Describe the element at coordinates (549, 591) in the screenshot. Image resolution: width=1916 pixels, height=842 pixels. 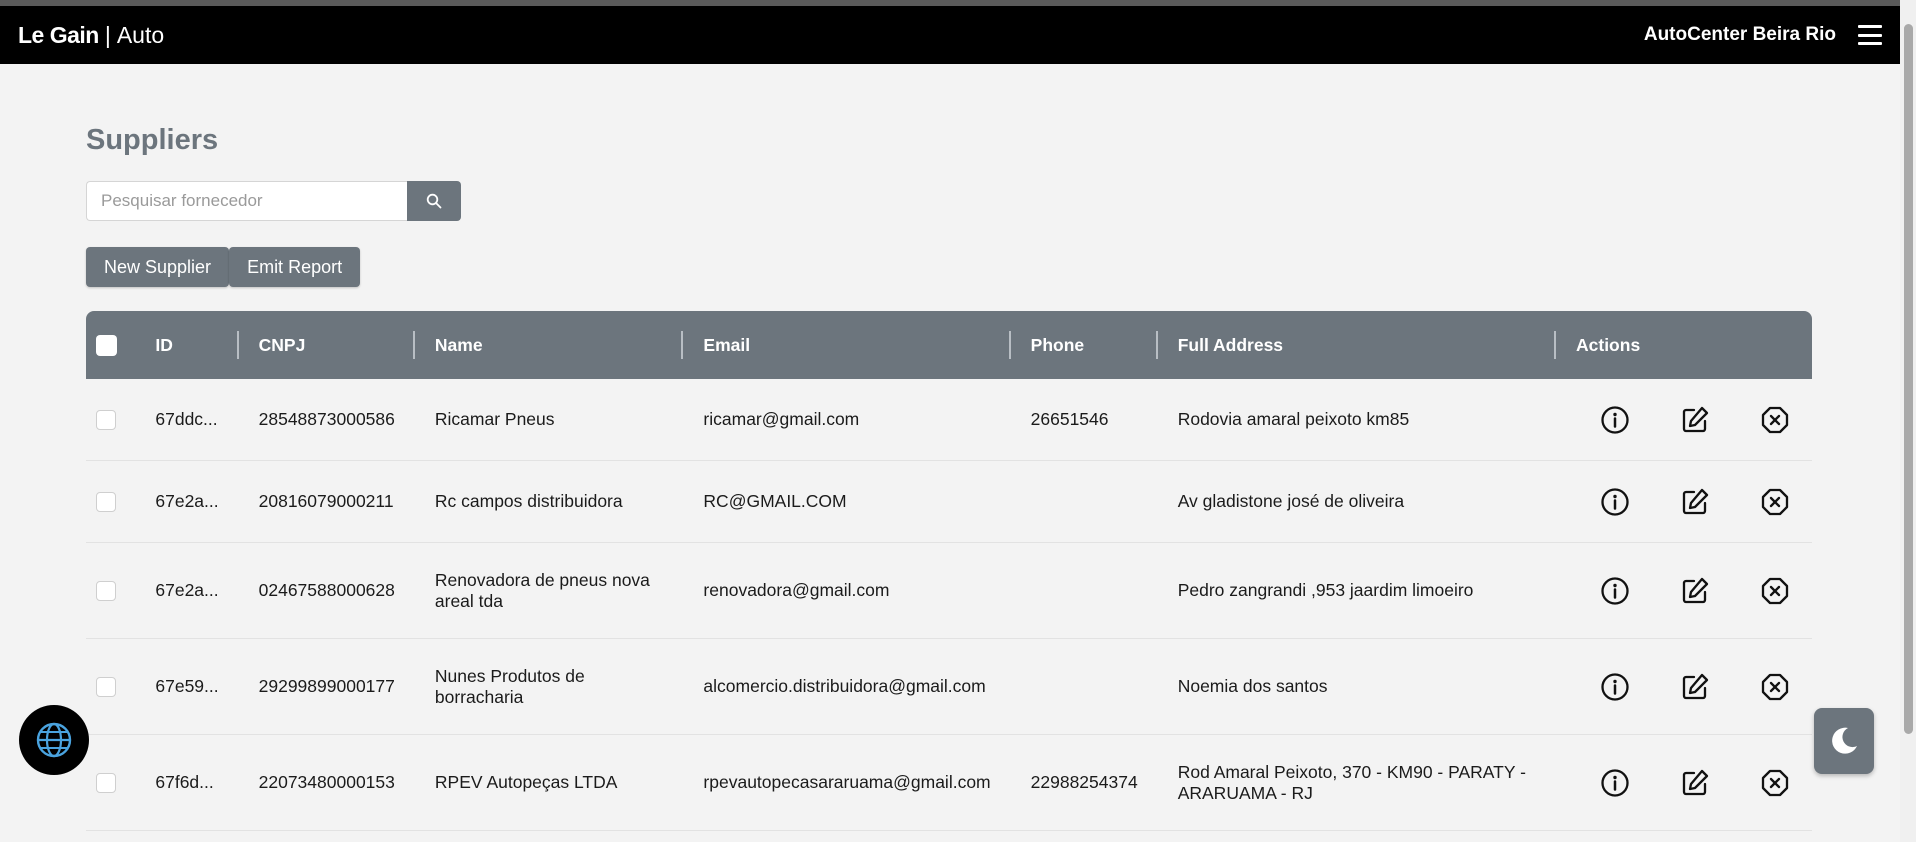
I see `cell-name: Renovadora de pneus nova areal tda` at that location.